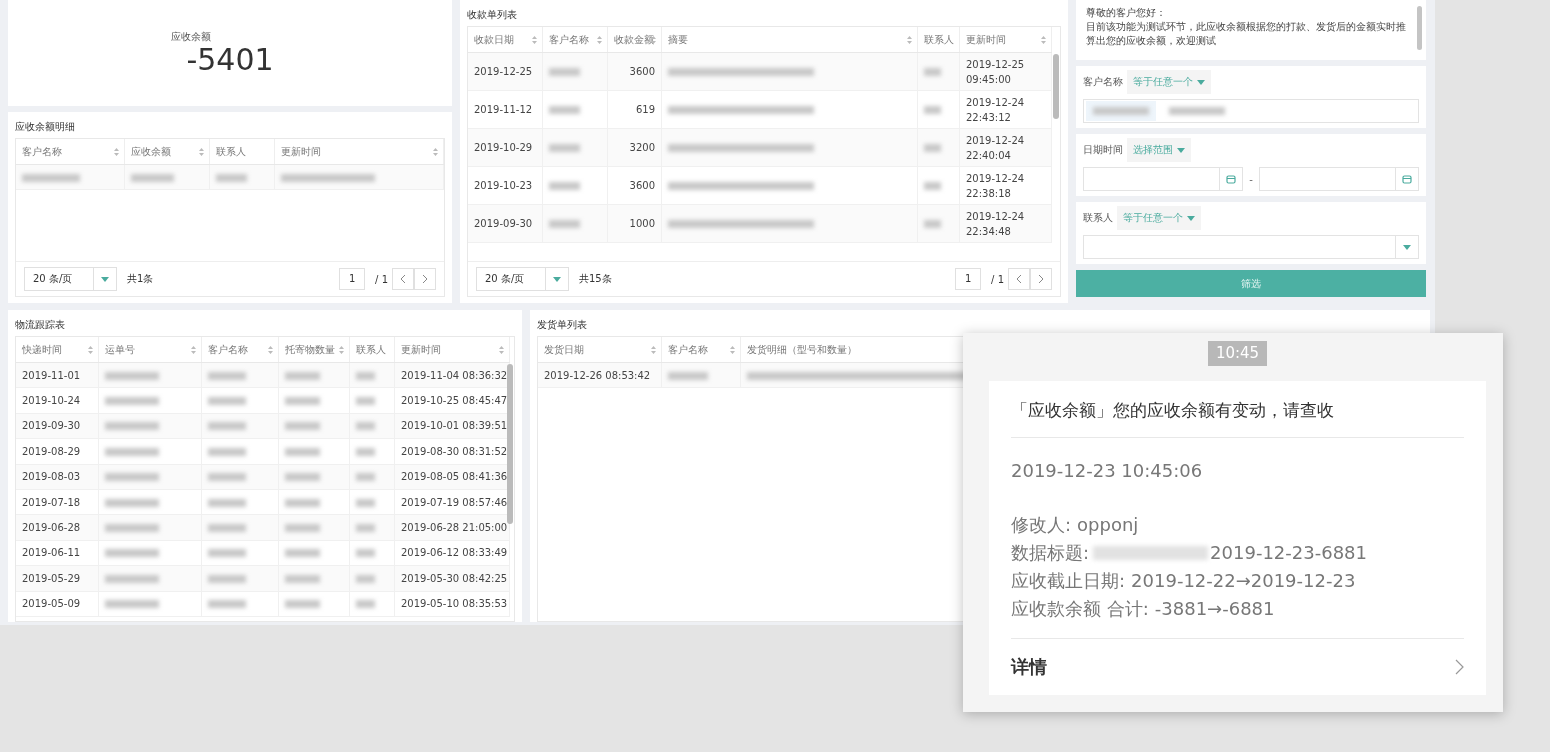  What do you see at coordinates (600, 375) in the screenshot?
I see `table-cell: 2019-12-26 08:53:42` at bounding box center [600, 375].